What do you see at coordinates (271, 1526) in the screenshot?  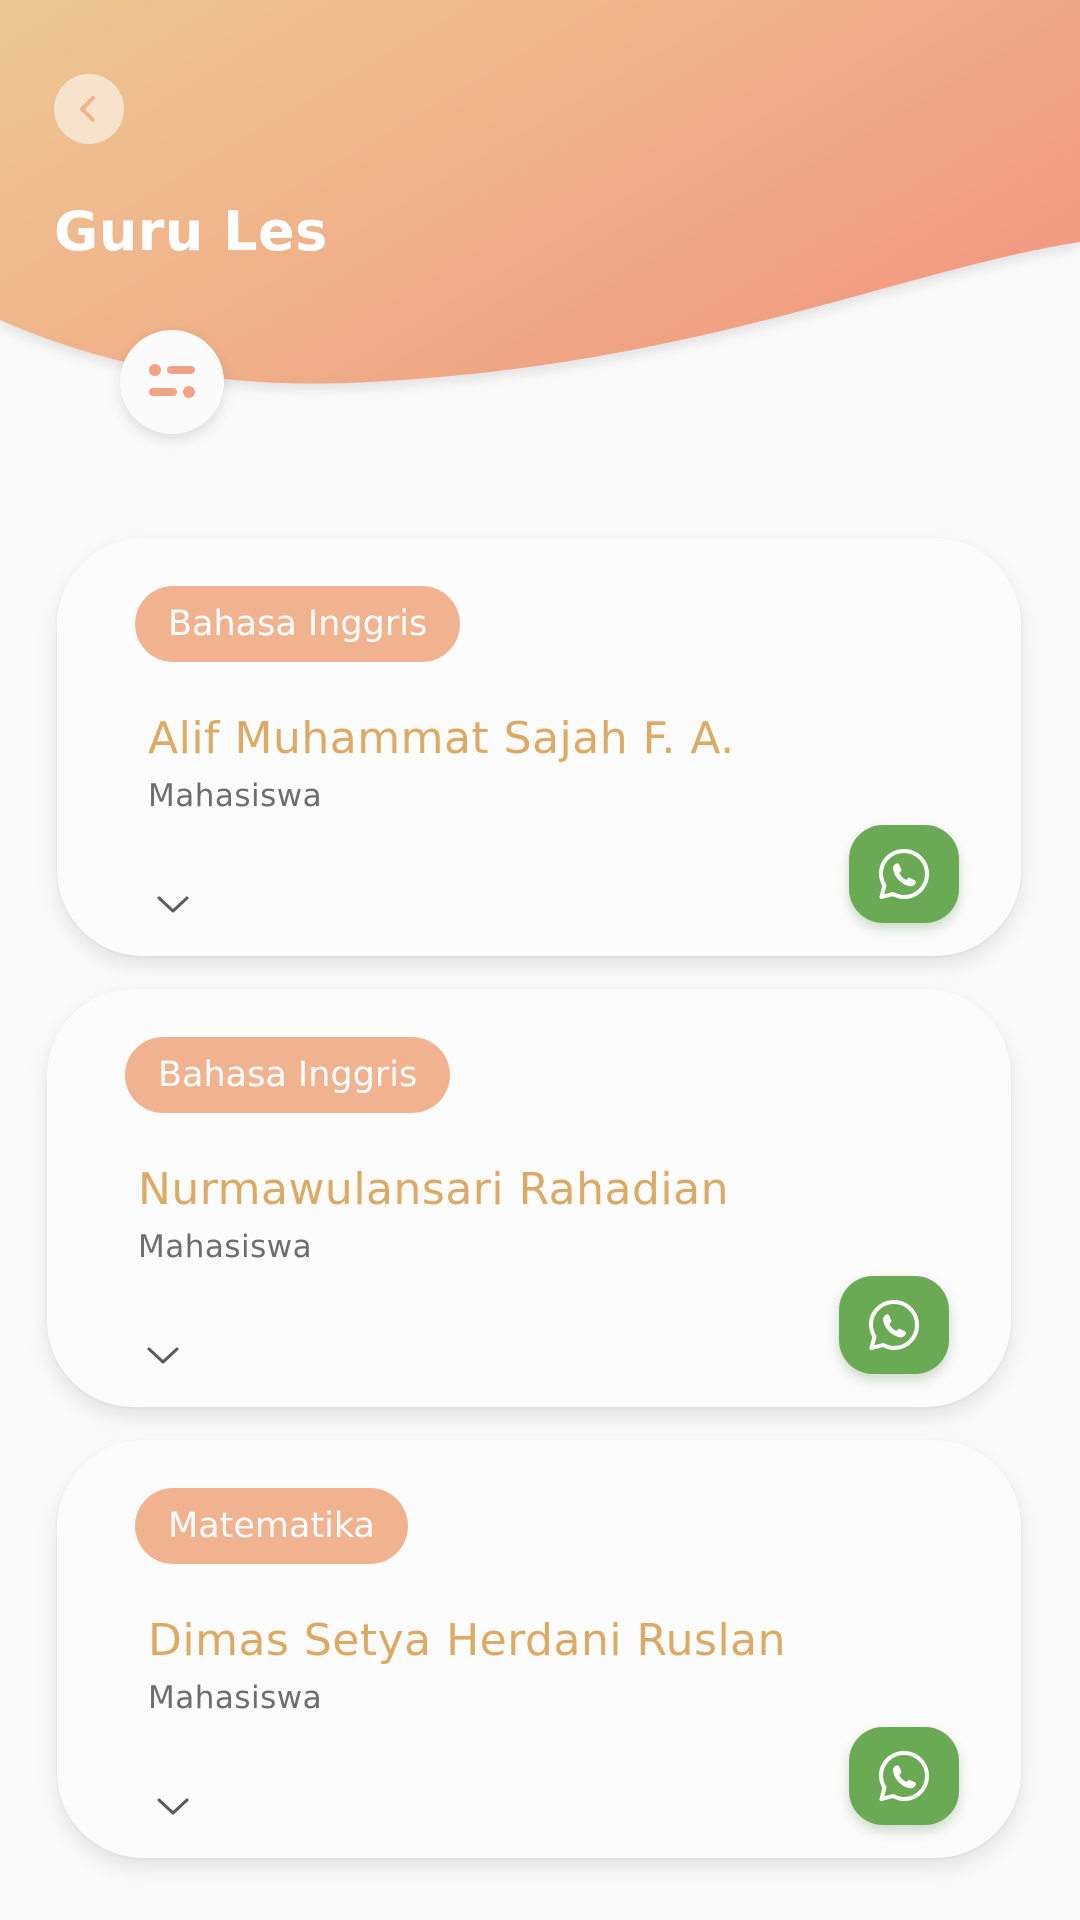 I see `subject-badge: Matematika` at bounding box center [271, 1526].